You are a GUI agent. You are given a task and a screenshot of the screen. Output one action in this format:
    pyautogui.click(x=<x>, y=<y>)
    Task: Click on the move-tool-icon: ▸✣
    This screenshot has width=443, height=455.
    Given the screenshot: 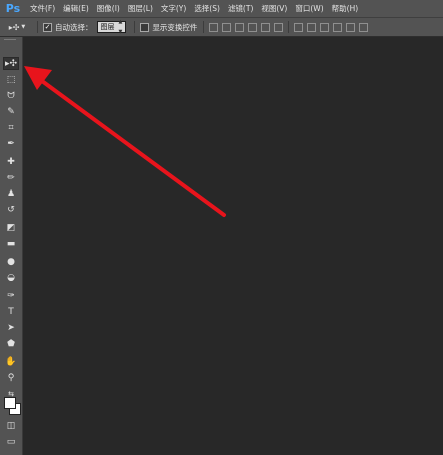 What is the action you would take?
    pyautogui.click(x=14, y=27)
    